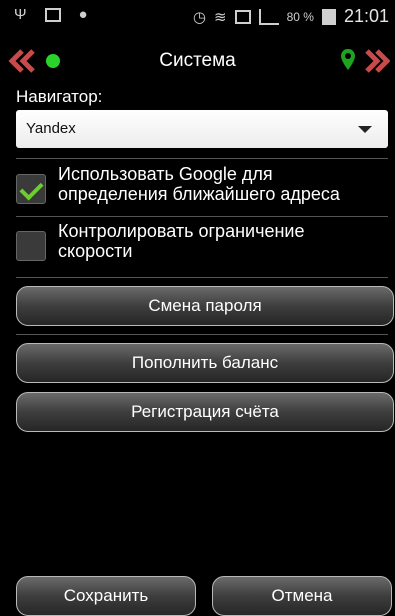 The image size is (395, 616). Describe the element at coordinates (328, 16) in the screenshot. I see `battery-icon` at that location.